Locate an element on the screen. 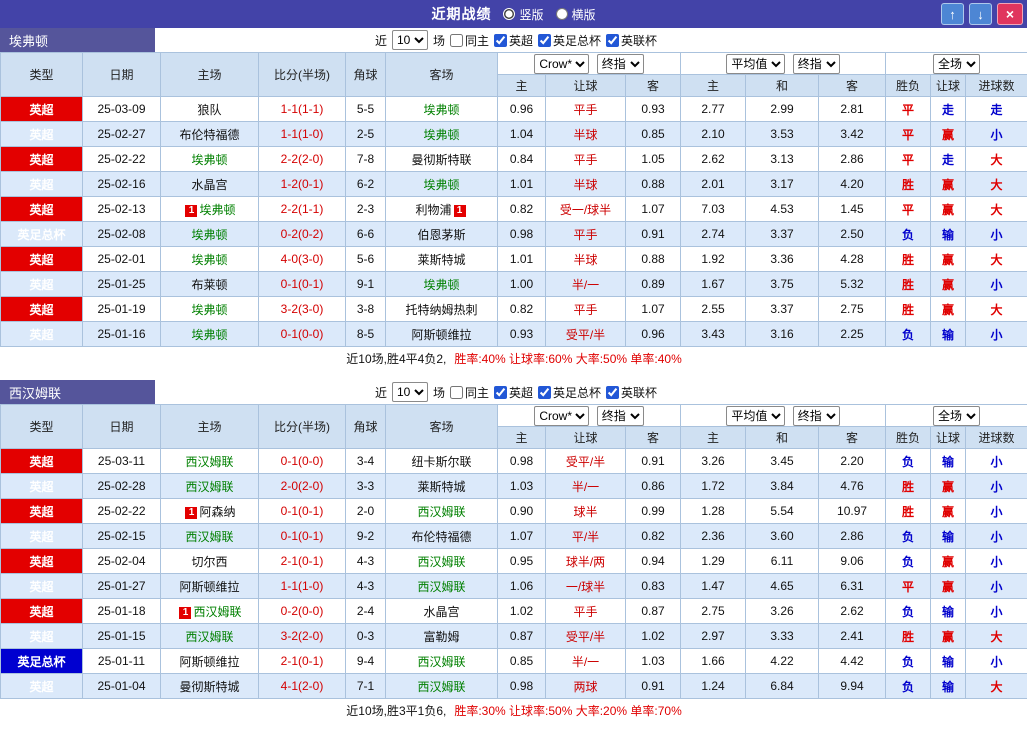 This screenshot has height=729, width=1027. team-name-text: 利物浦 is located at coordinates (433, 209).